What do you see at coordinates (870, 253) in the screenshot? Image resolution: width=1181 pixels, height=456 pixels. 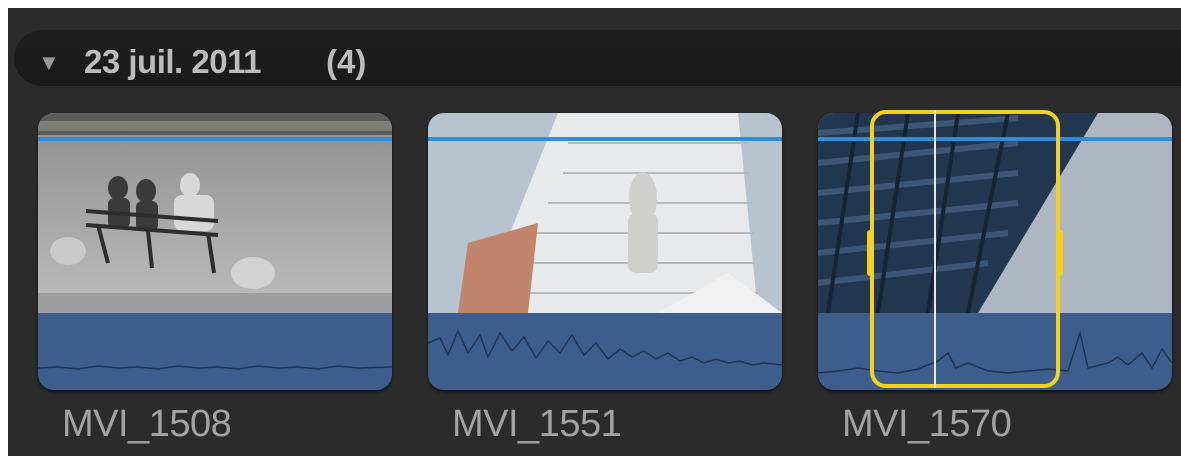 I see `selection-start-handle` at bounding box center [870, 253].